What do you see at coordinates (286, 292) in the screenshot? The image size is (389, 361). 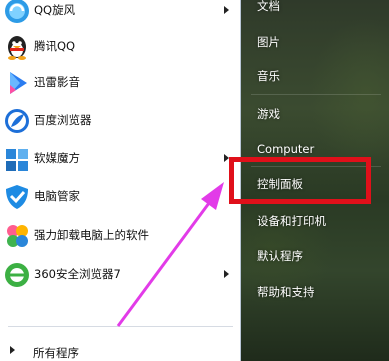 I see `right-item-help-support: 帮助和支持` at bounding box center [286, 292].